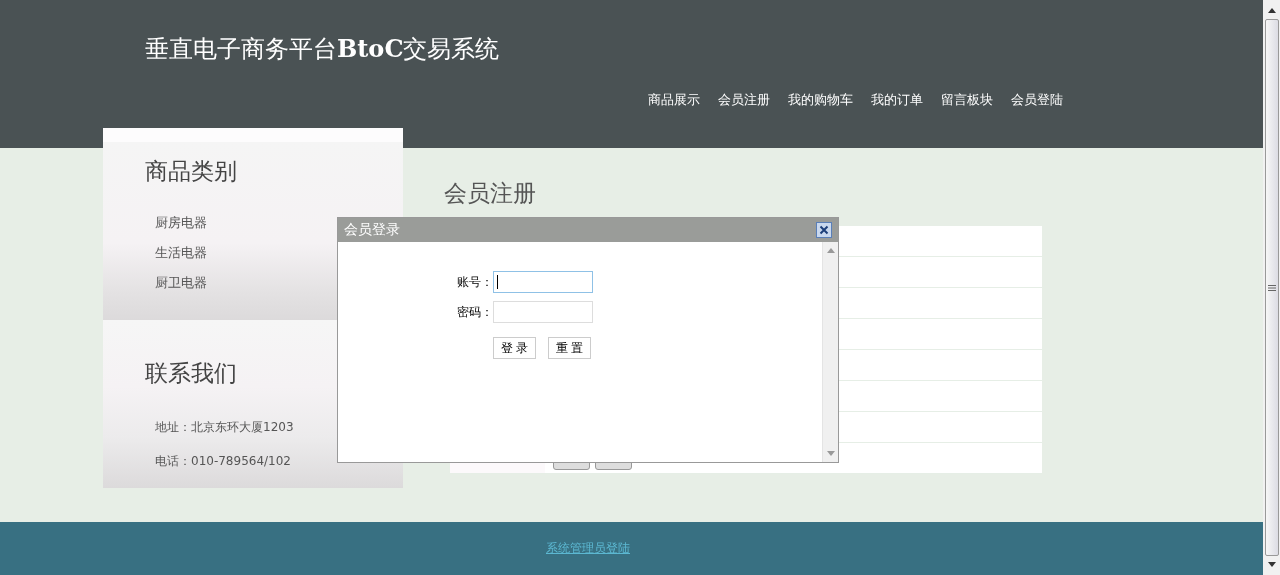 This screenshot has height=575, width=1280. I want to click on grip-icon, so click(1271, 287).